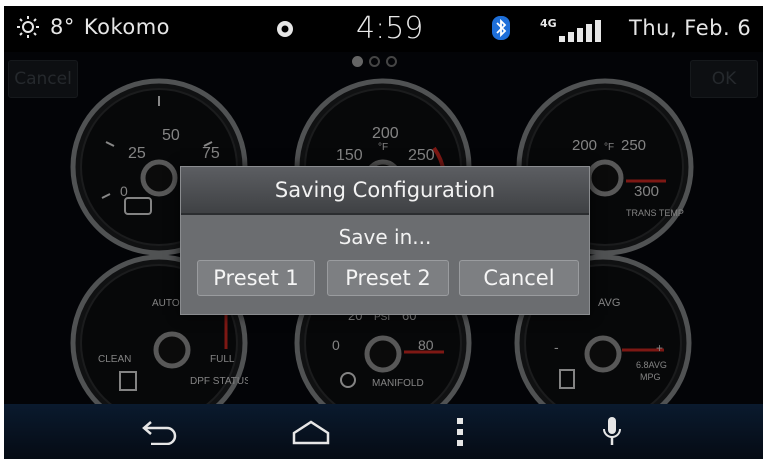  I want to click on signal: 4G, so click(570, 29).